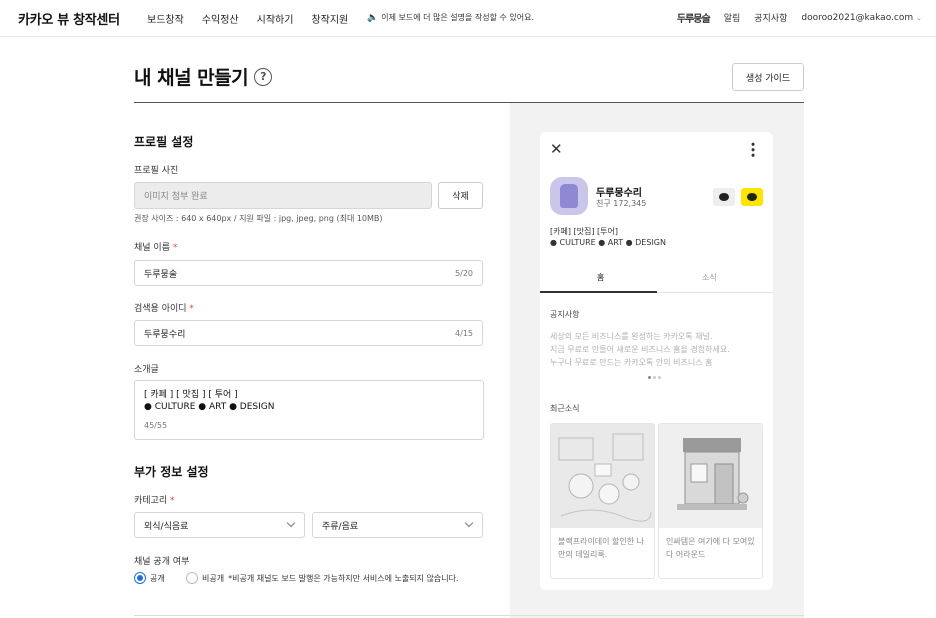 The width and height of the screenshot is (936, 618). What do you see at coordinates (621, 203) in the screenshot?
I see `preview-friend-count: 친구 172,345` at bounding box center [621, 203].